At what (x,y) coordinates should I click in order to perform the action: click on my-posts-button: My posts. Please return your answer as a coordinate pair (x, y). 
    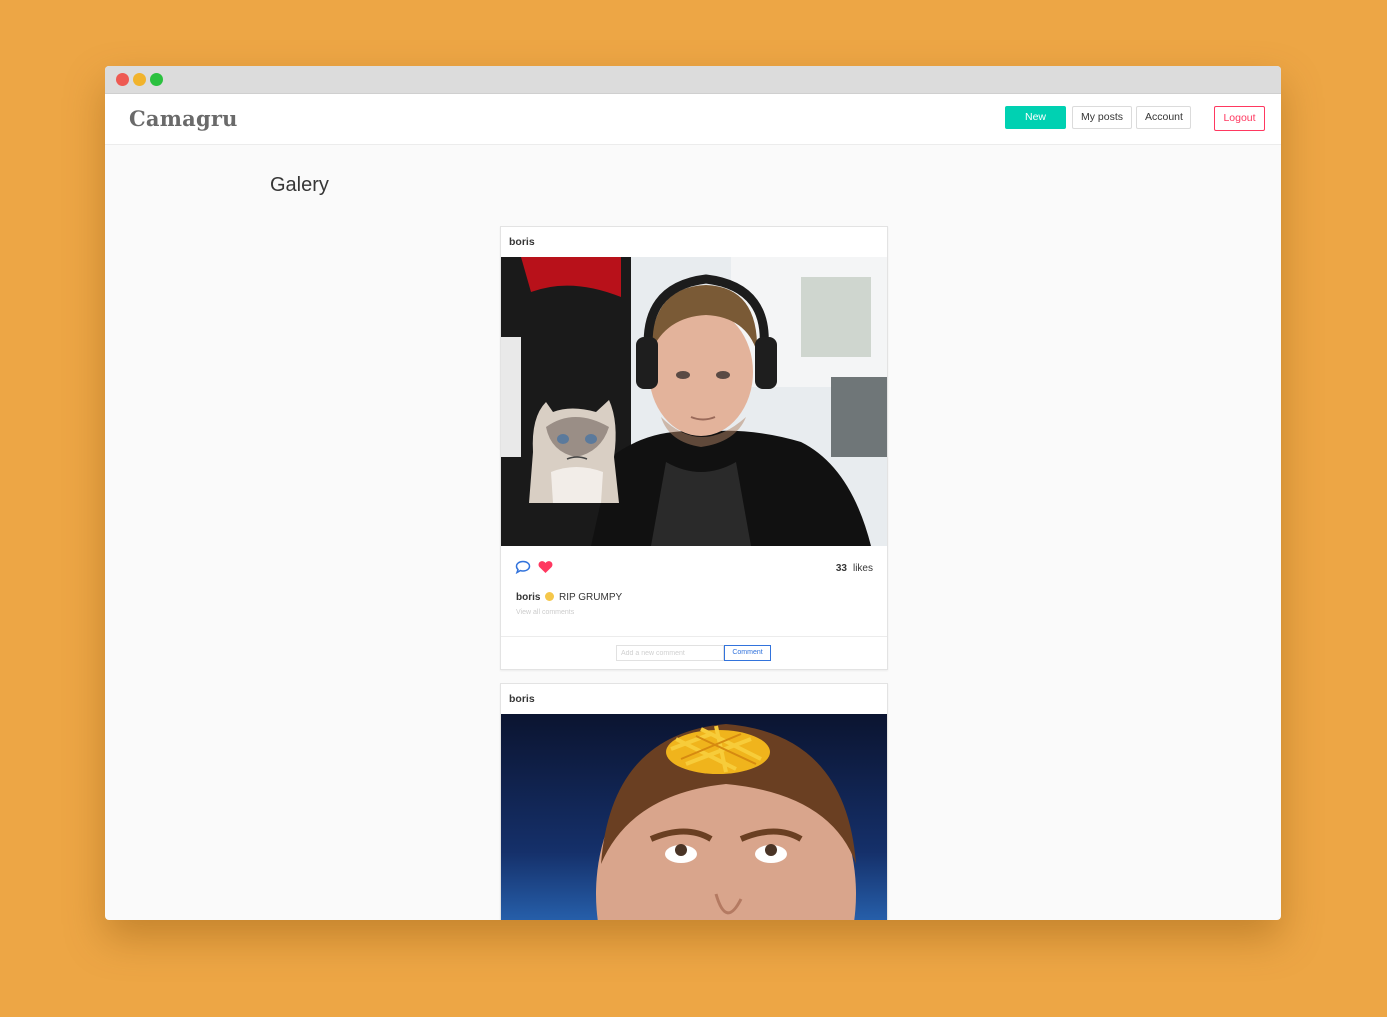
    Looking at the image, I should click on (1102, 117).